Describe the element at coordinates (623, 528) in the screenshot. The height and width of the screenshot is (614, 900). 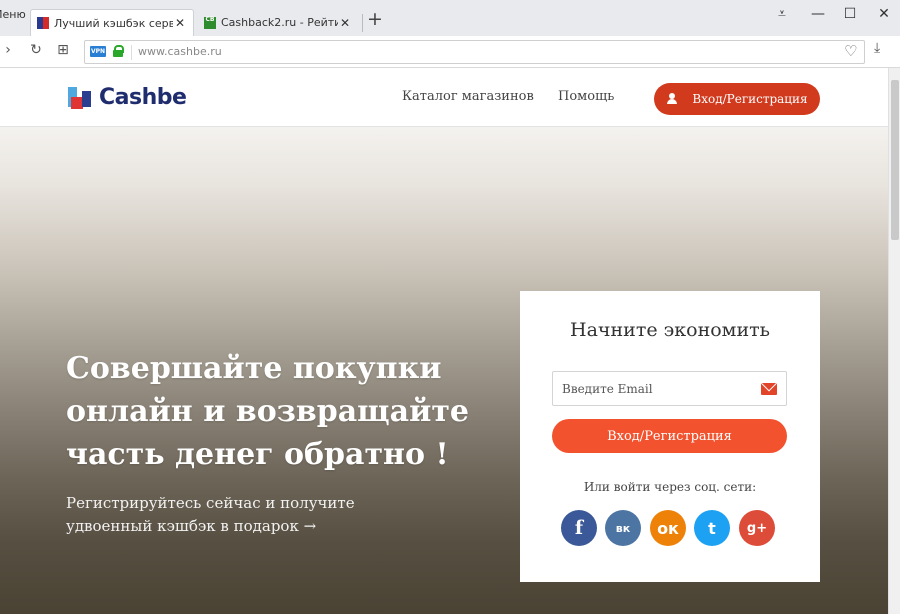
I see `vk-icon: вк` at that location.